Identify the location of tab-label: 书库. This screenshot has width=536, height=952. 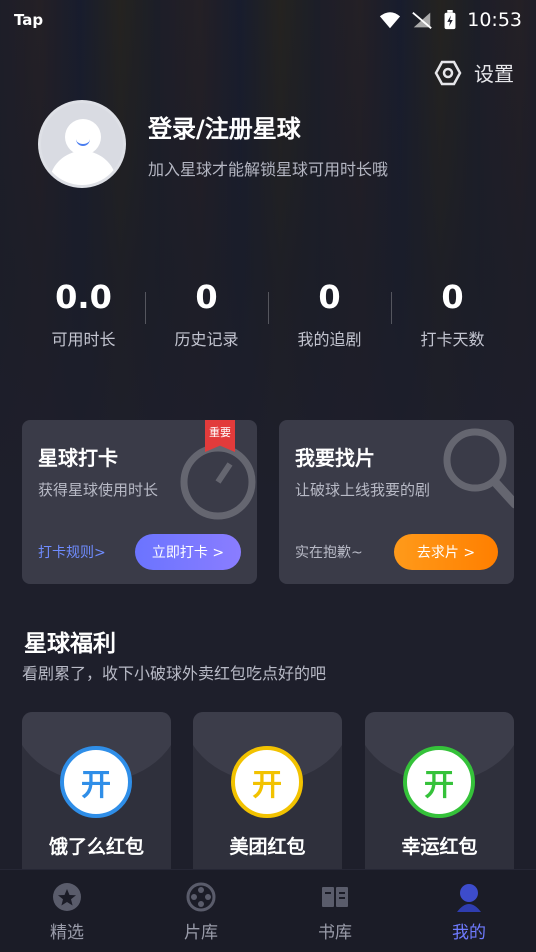
(335, 933).